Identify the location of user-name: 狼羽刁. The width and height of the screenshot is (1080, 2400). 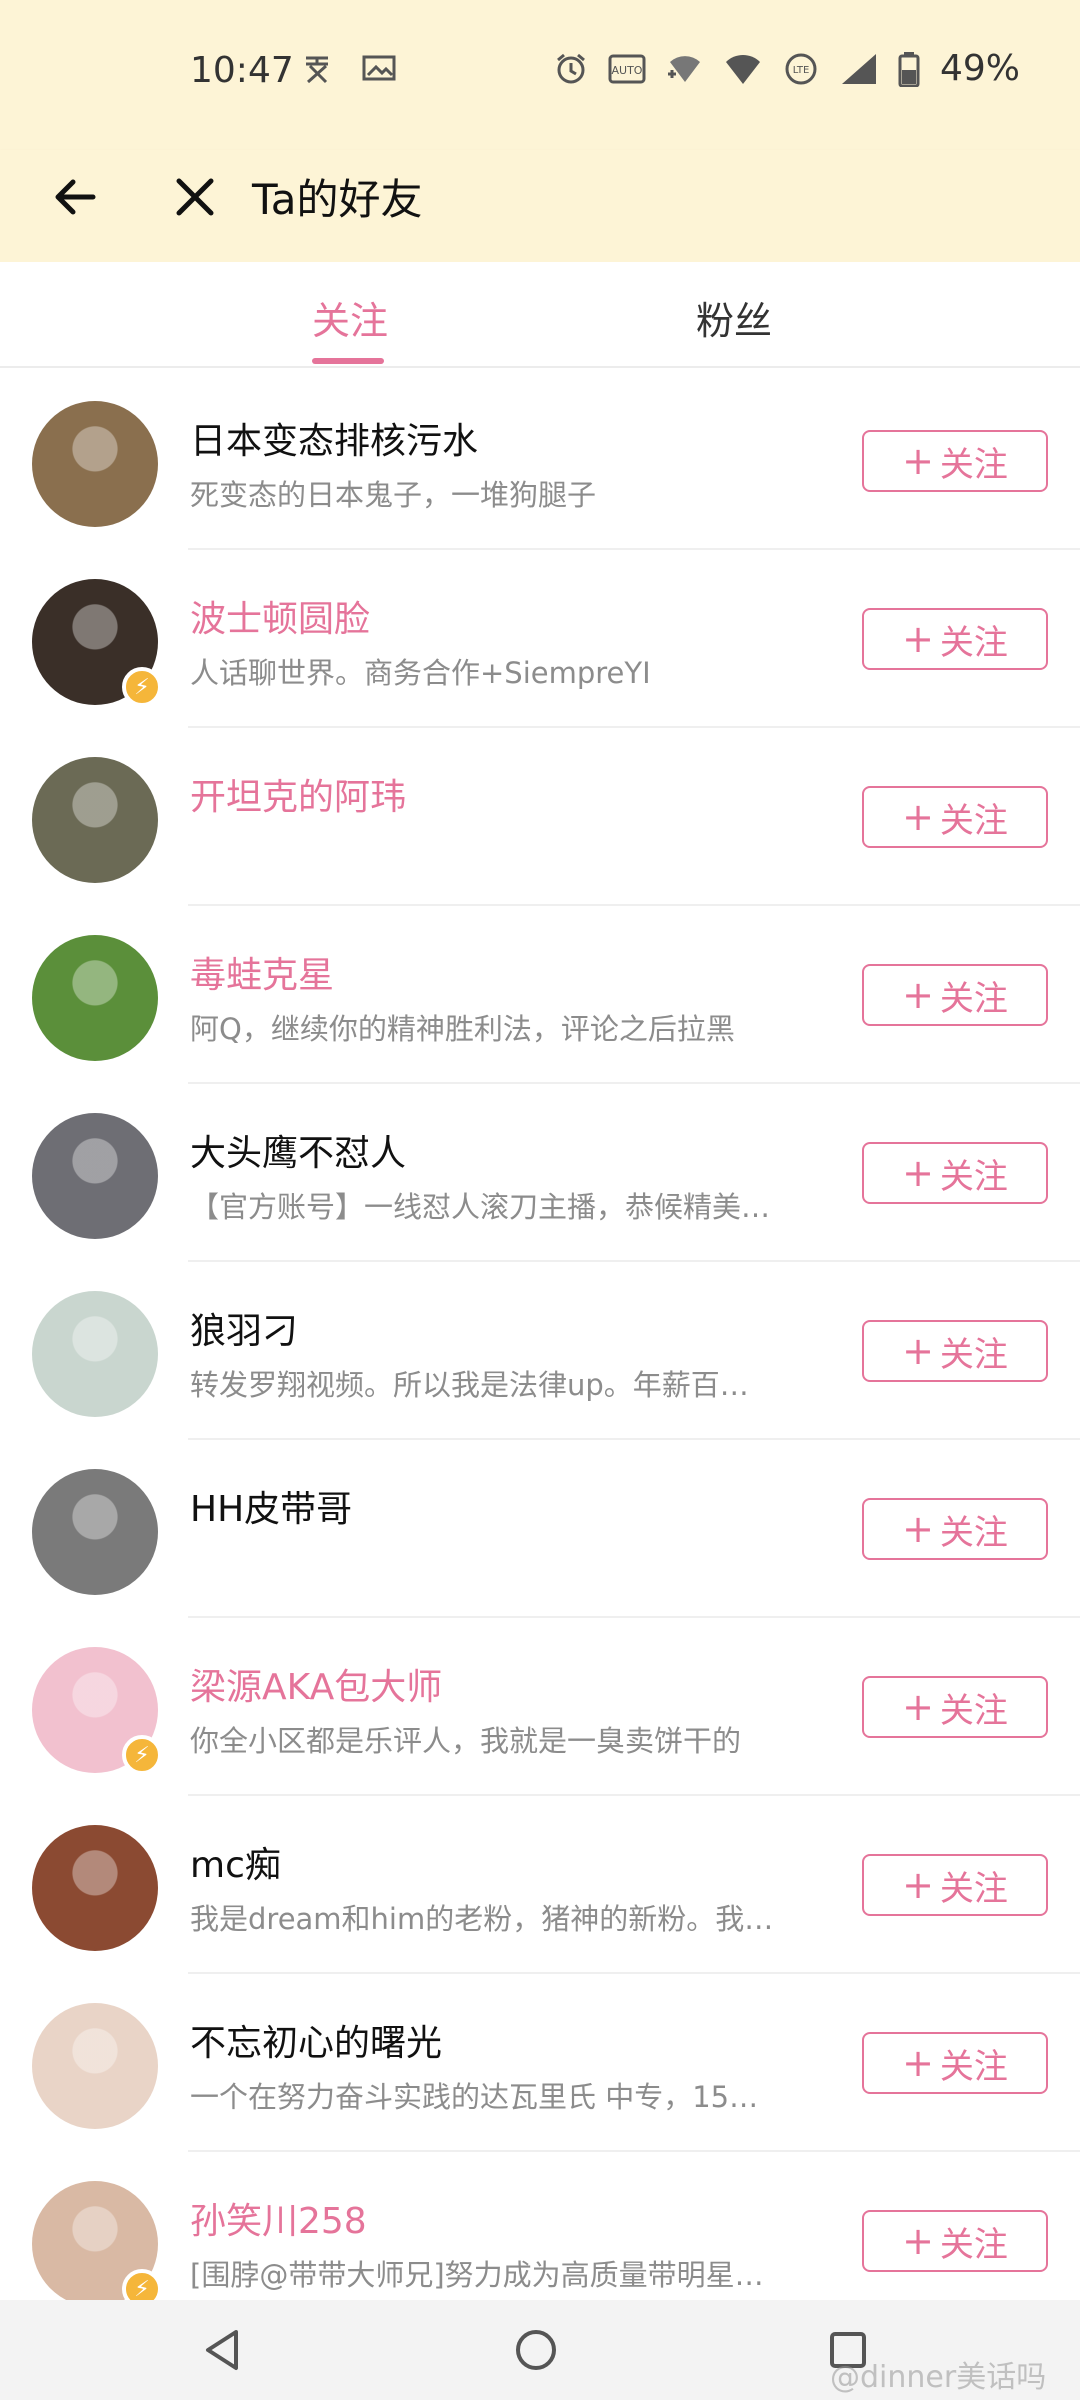
(244, 1328).